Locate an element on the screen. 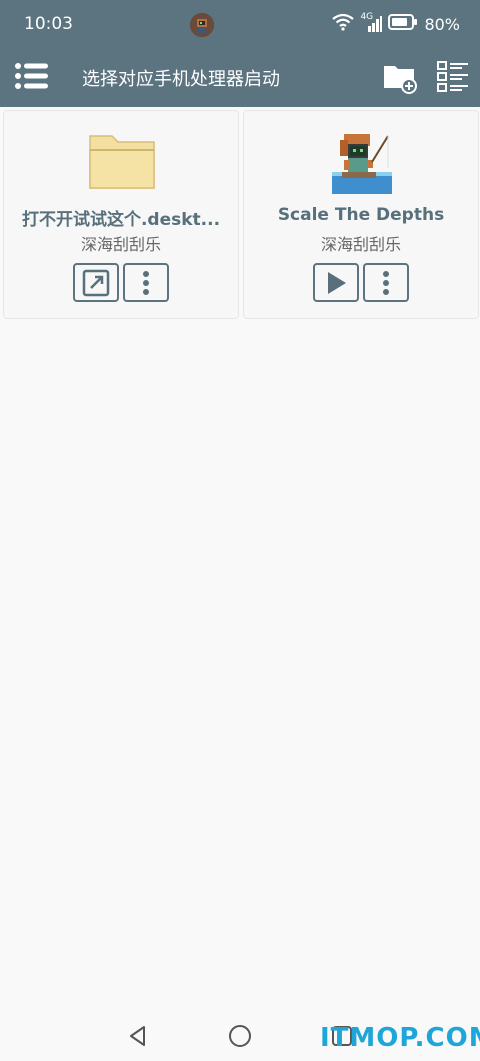 This screenshot has width=480, height=1061. play-icon is located at coordinates (337, 282).